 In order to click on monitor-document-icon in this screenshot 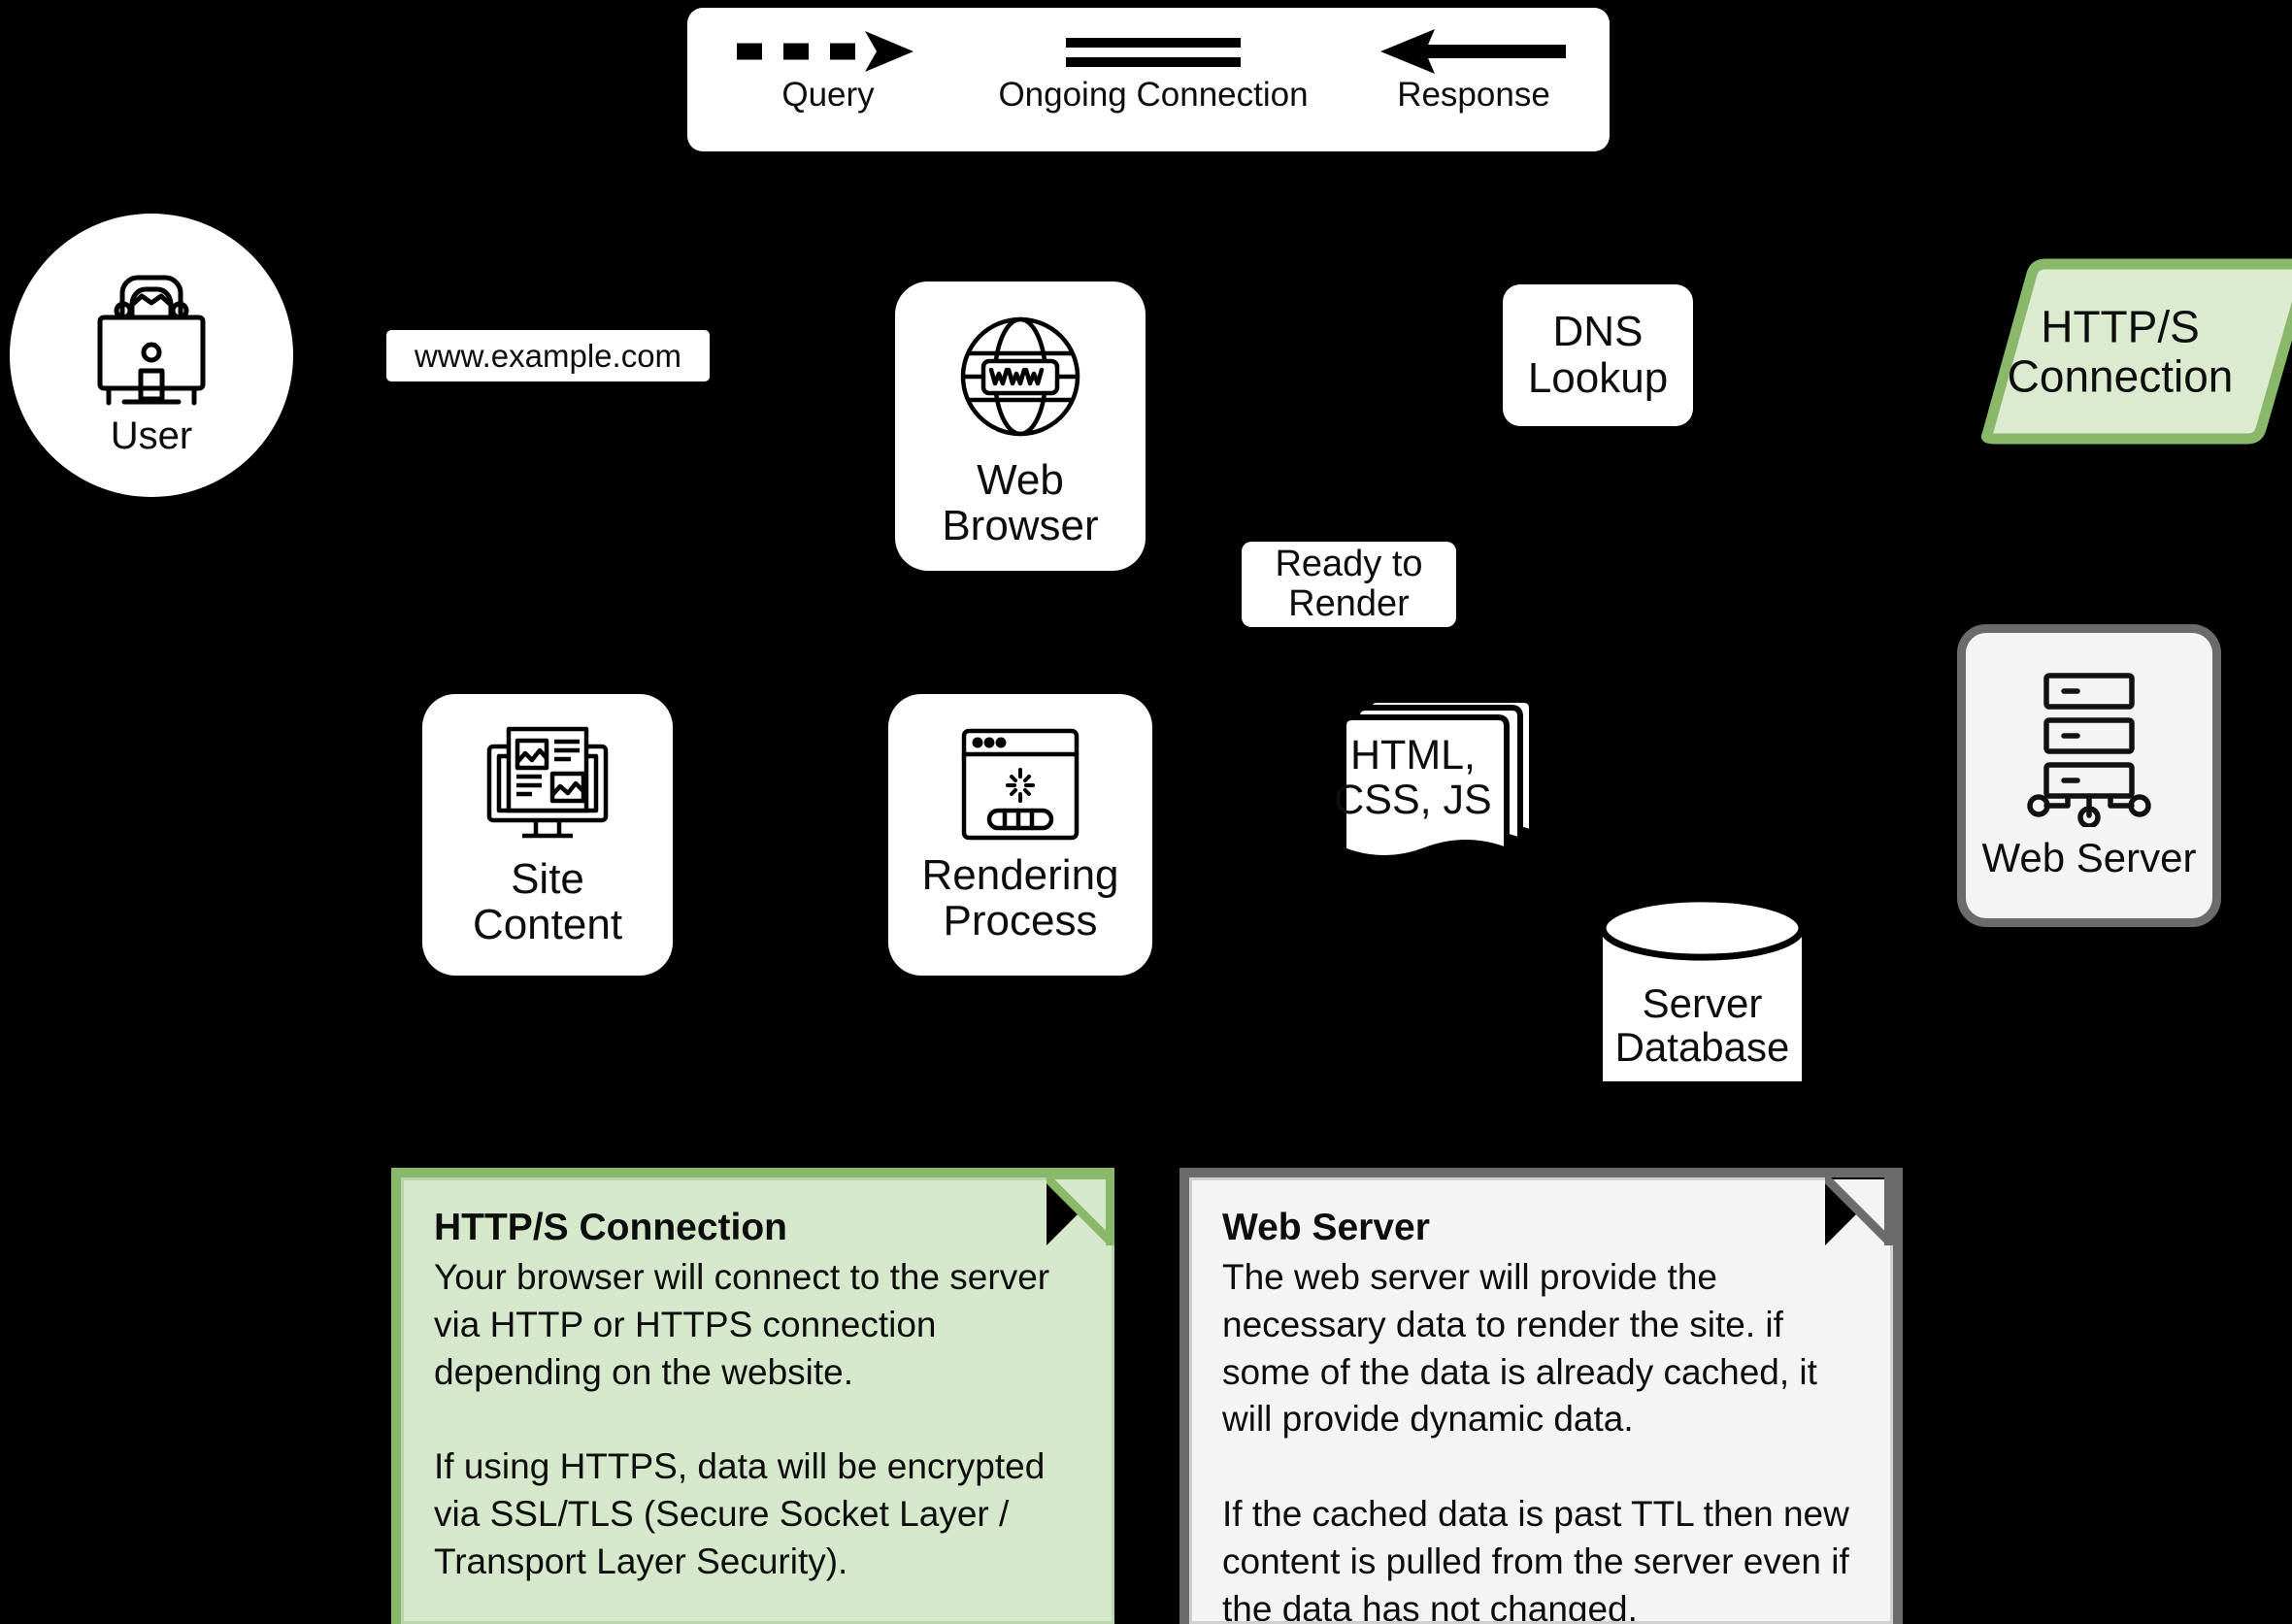, I will do `click(548, 784)`.